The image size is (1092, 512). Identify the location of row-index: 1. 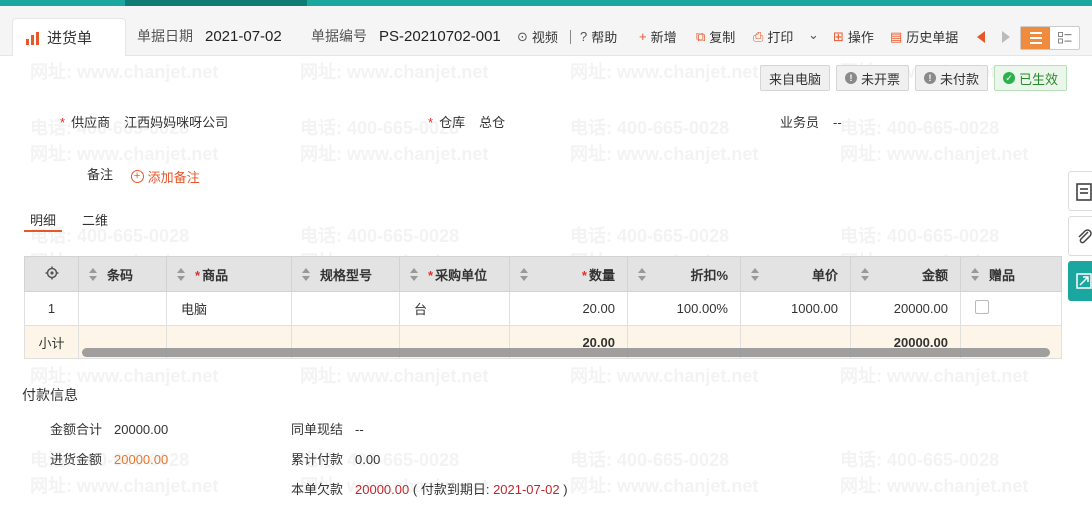
(51, 308).